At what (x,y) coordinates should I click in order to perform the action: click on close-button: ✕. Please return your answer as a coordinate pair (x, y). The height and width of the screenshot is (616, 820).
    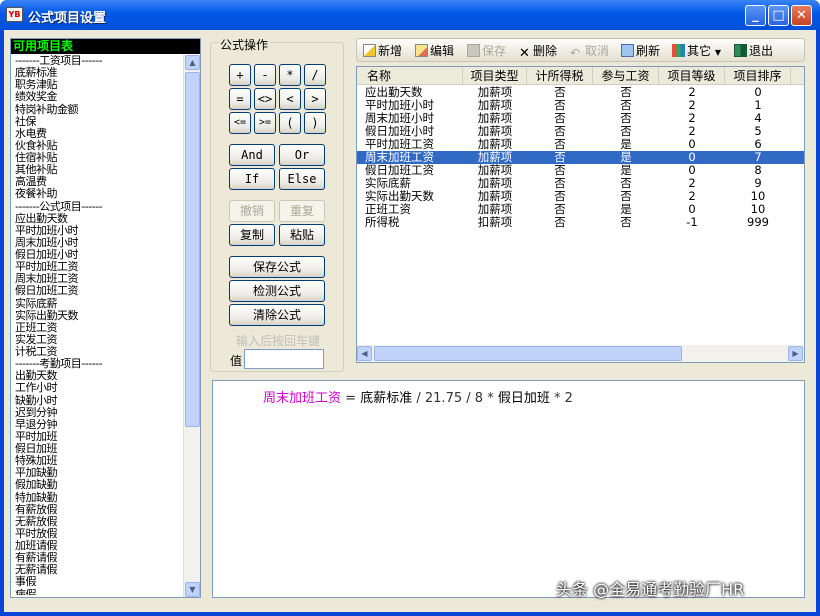
    Looking at the image, I should click on (801, 15).